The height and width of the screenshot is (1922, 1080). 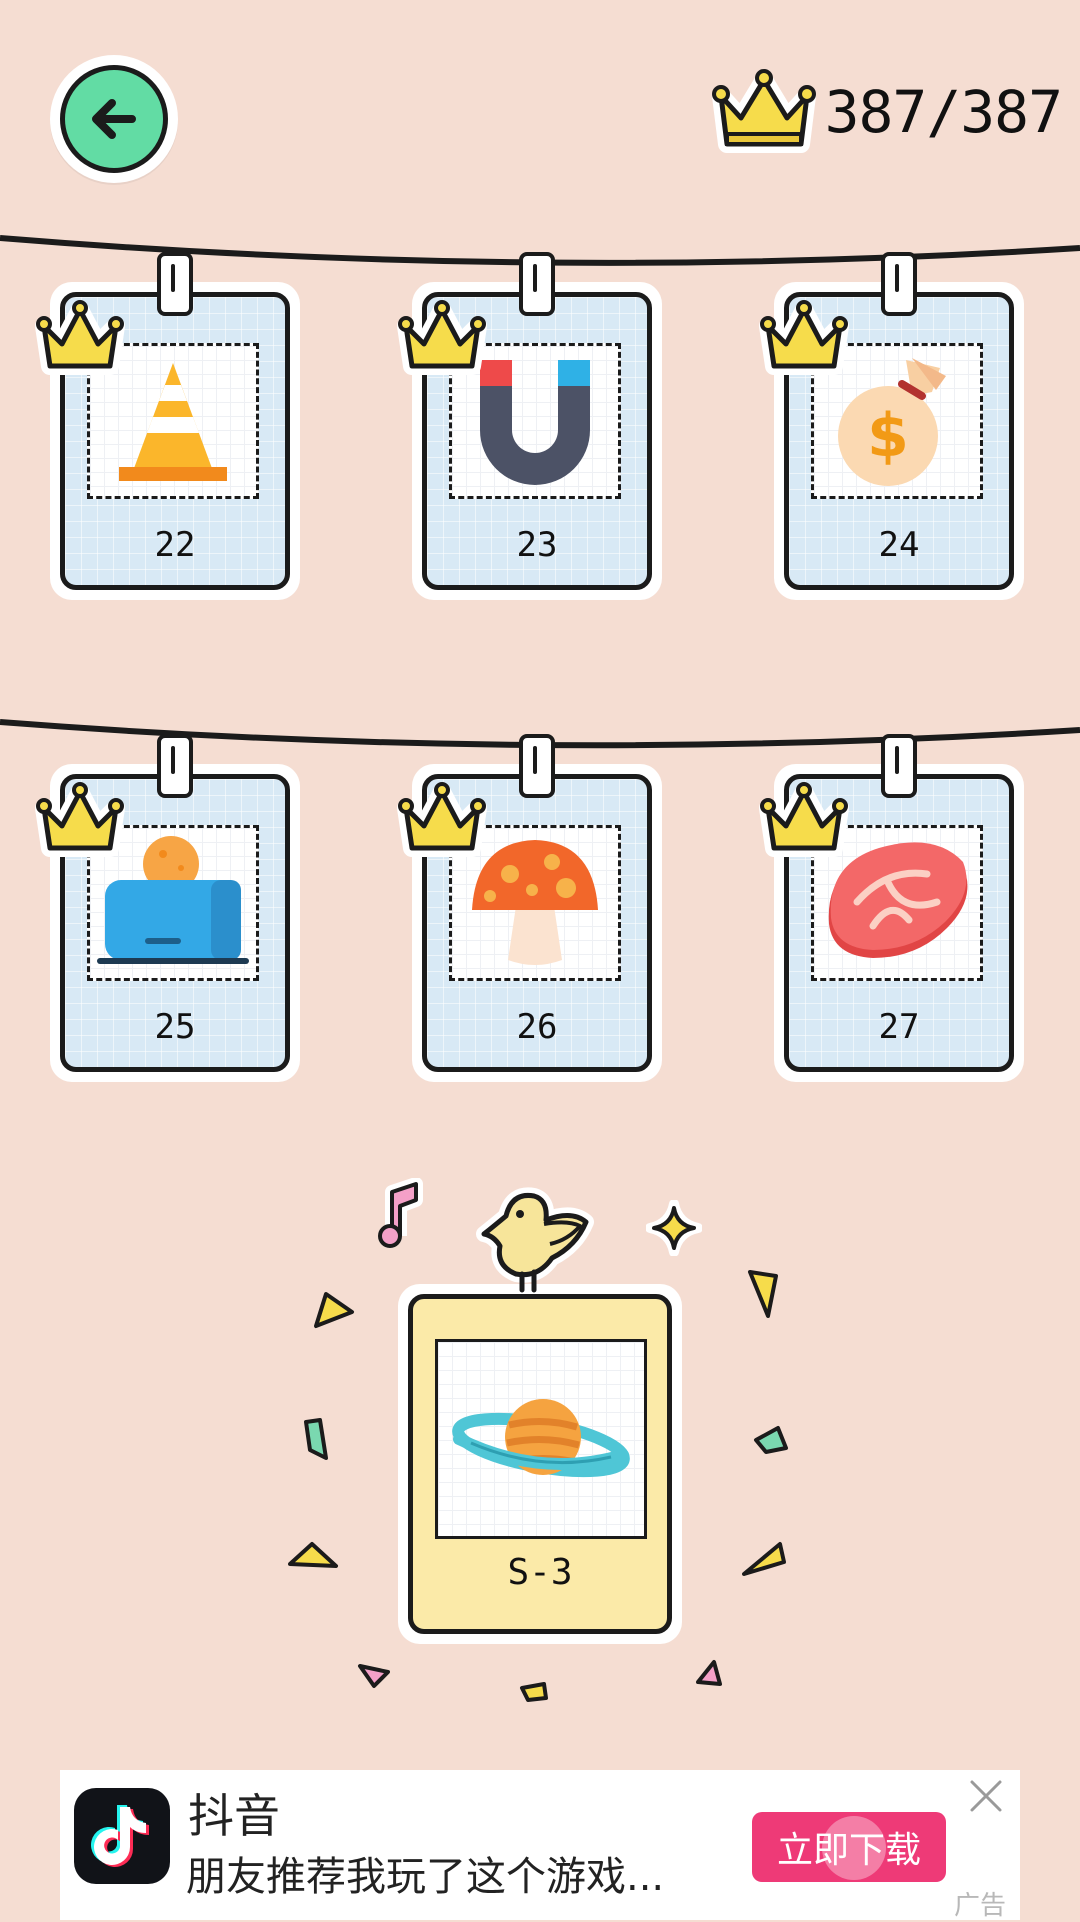 I want to click on ad-tag: 广告, so click(x=980, y=1903).